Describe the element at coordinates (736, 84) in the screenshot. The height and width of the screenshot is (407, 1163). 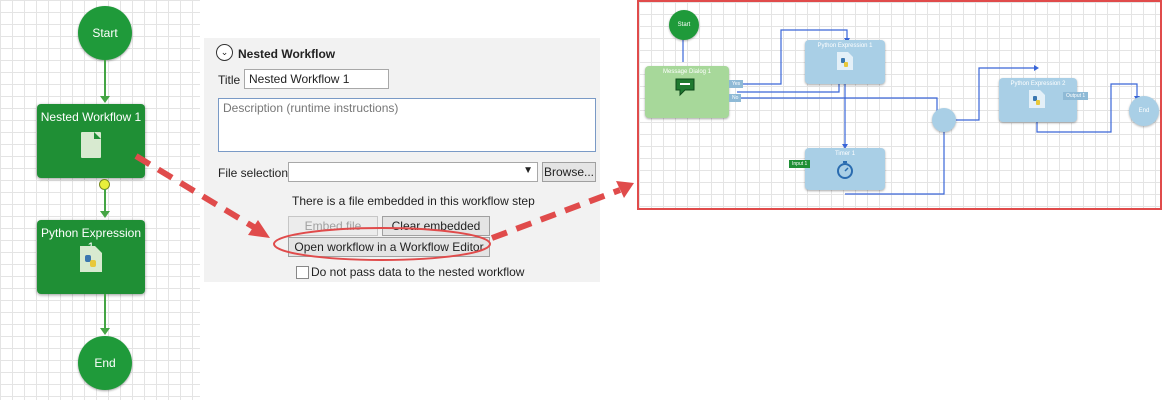
I see `editor-port-yes: Yes` at that location.